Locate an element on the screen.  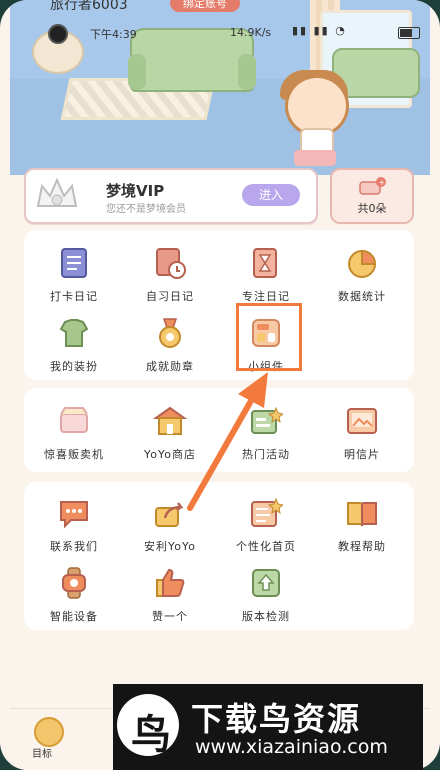
annotation-arrow is located at coordinates (227, 441).